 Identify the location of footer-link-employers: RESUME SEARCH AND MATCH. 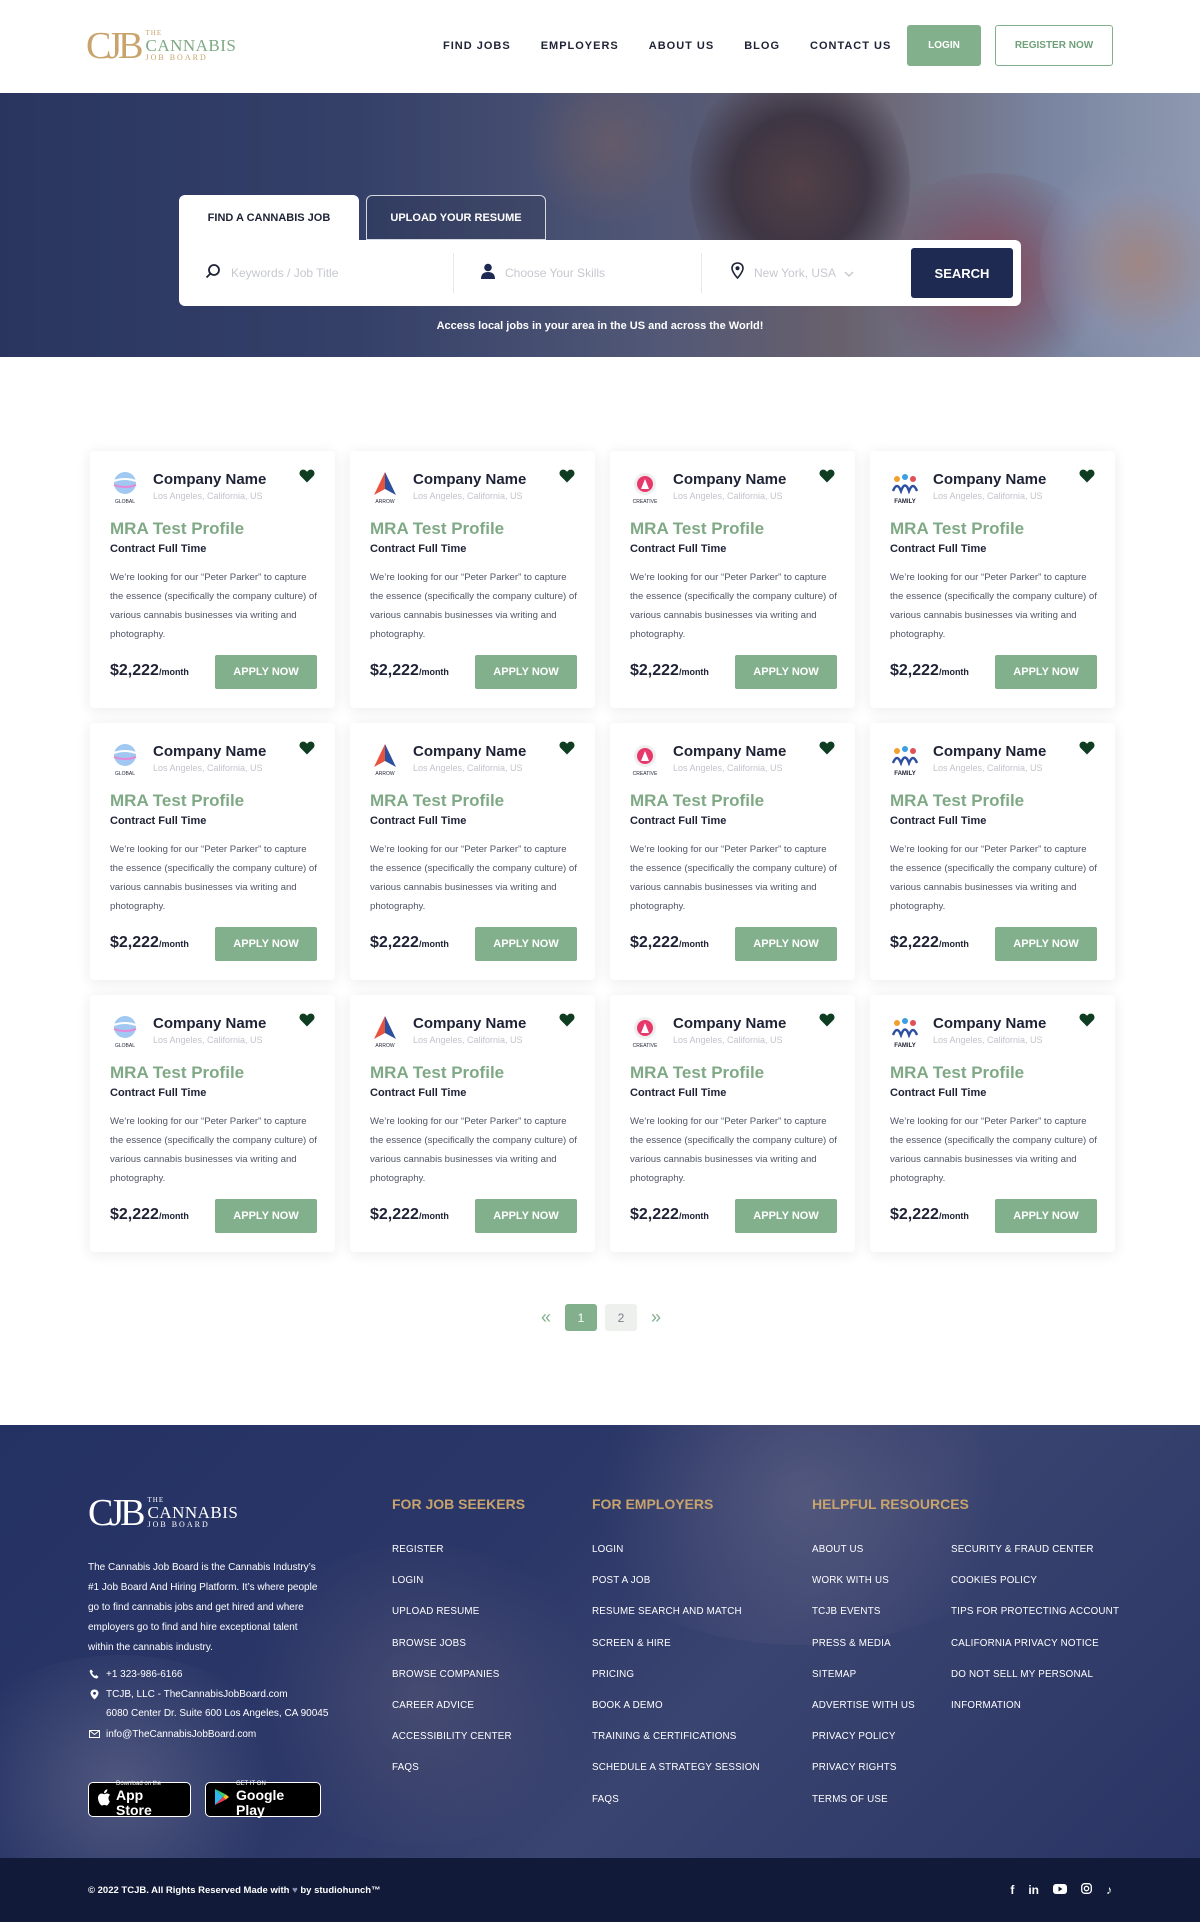
(667, 1611).